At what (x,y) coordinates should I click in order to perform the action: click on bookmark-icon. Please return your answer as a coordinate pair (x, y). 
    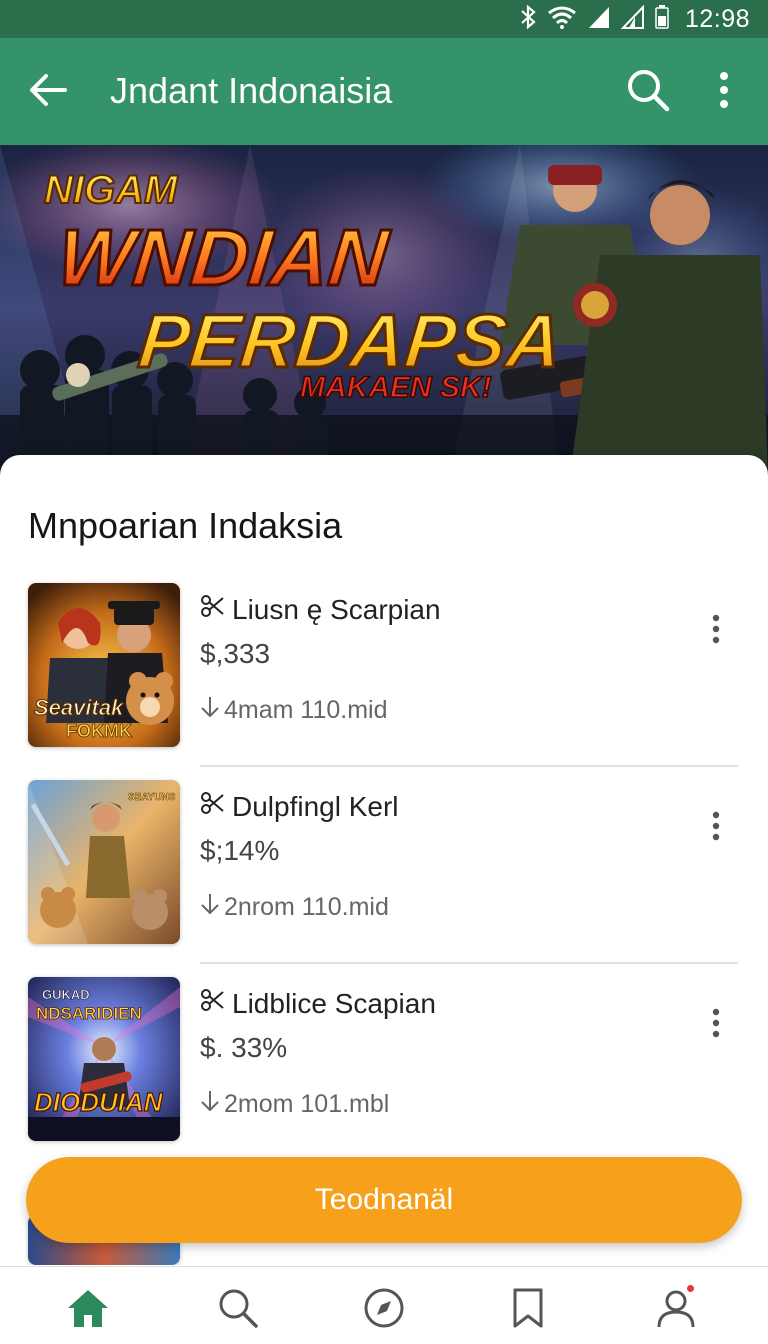
    Looking at the image, I should click on (528, 1308).